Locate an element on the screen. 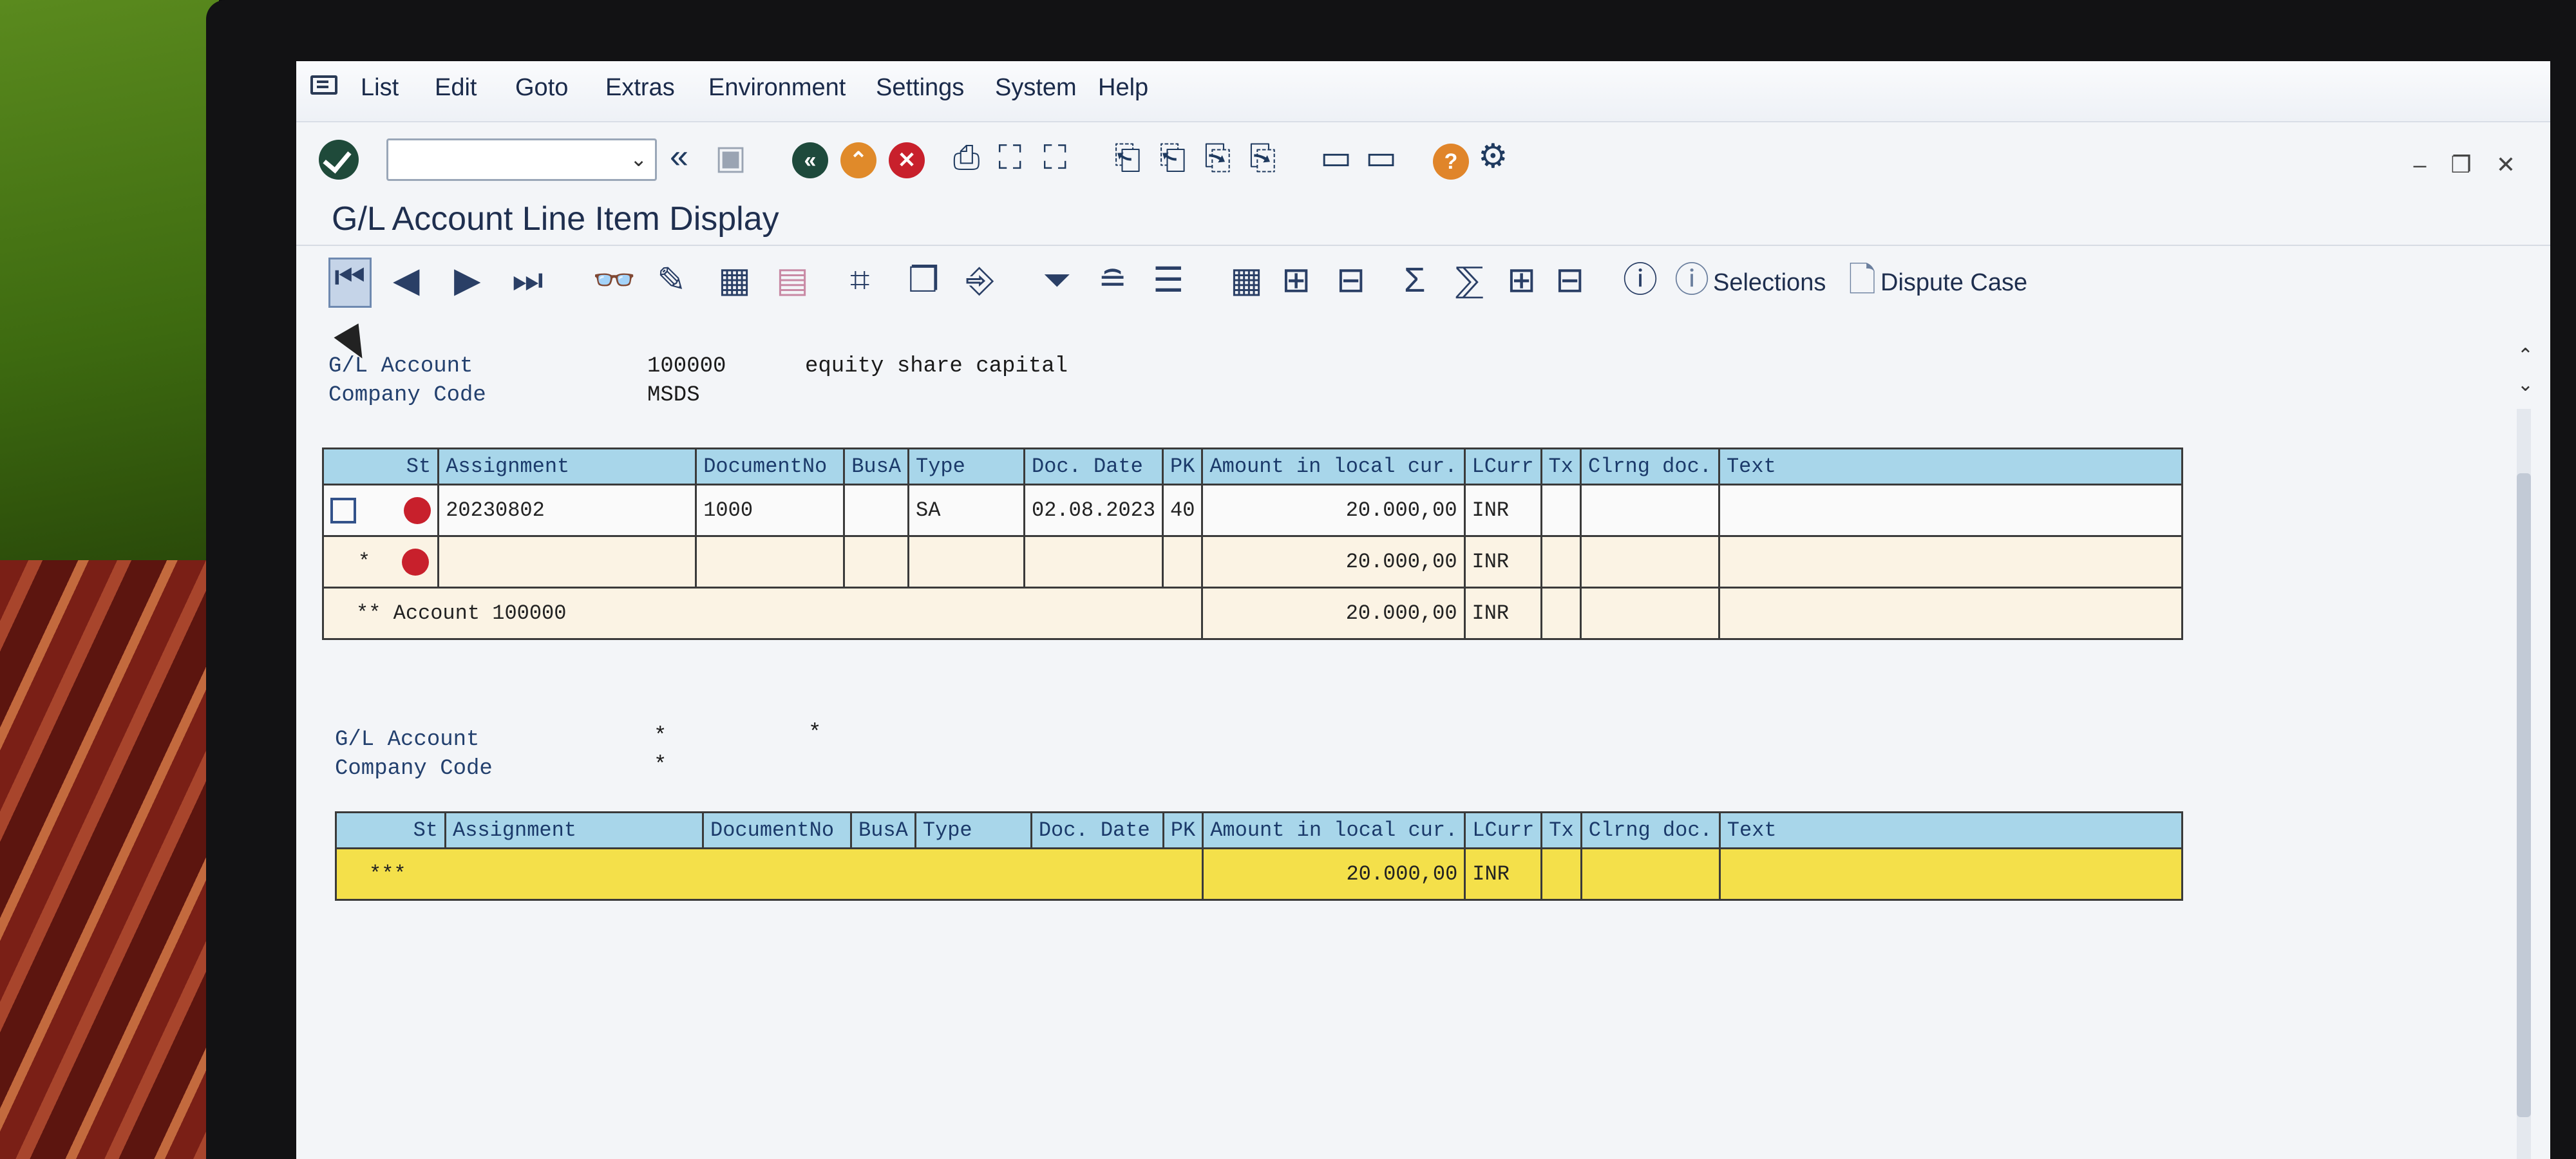 The width and height of the screenshot is (2576, 1159). menu-settings: Settings is located at coordinates (920, 88).